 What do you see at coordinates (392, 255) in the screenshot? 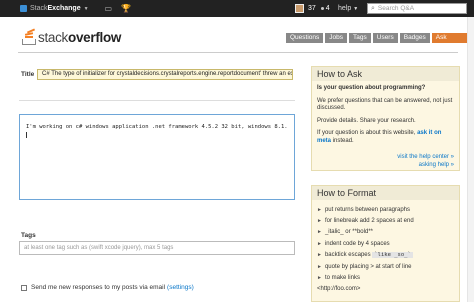
I see `backtick-example: `like _so_`` at bounding box center [392, 255].